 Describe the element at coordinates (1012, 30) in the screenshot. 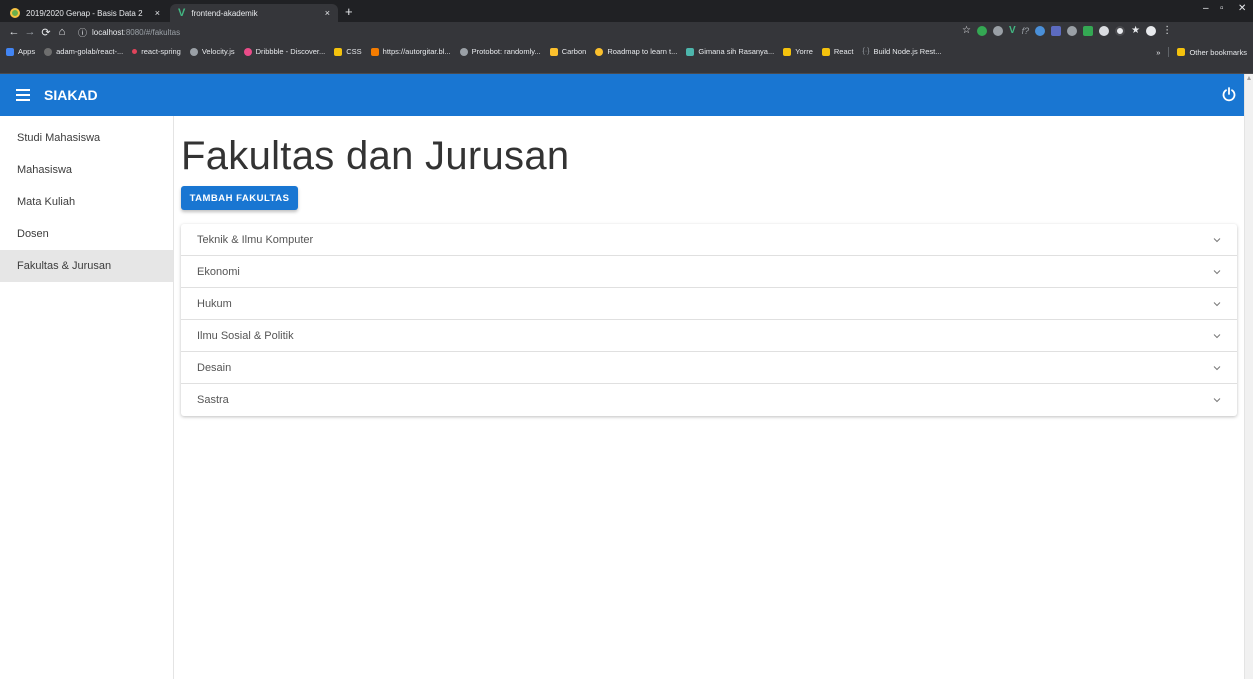

I see `vue-devtools-icon: V` at that location.